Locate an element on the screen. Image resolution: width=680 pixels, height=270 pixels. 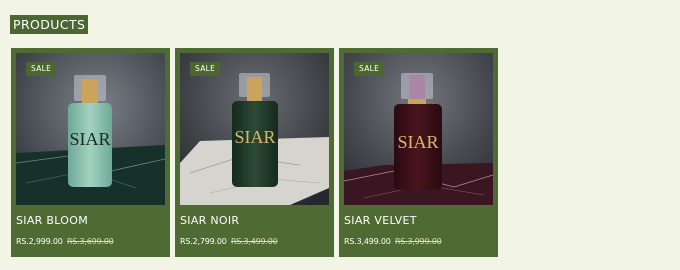
product-name: SIAR BLOOM is located at coordinates (52, 220).